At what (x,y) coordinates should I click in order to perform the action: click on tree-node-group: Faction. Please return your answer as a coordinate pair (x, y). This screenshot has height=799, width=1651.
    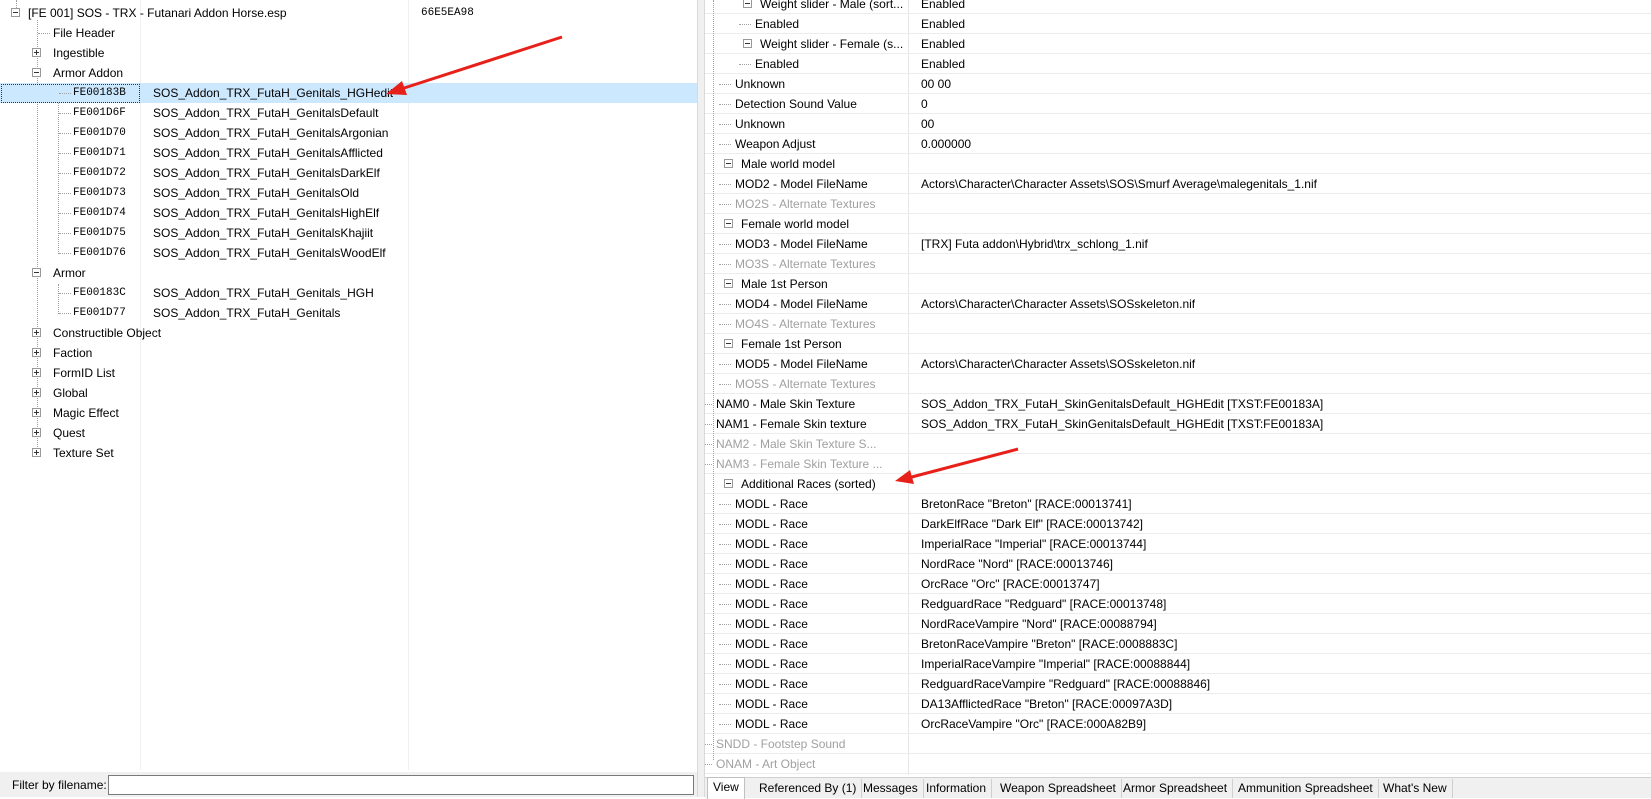
    Looking at the image, I should click on (348, 353).